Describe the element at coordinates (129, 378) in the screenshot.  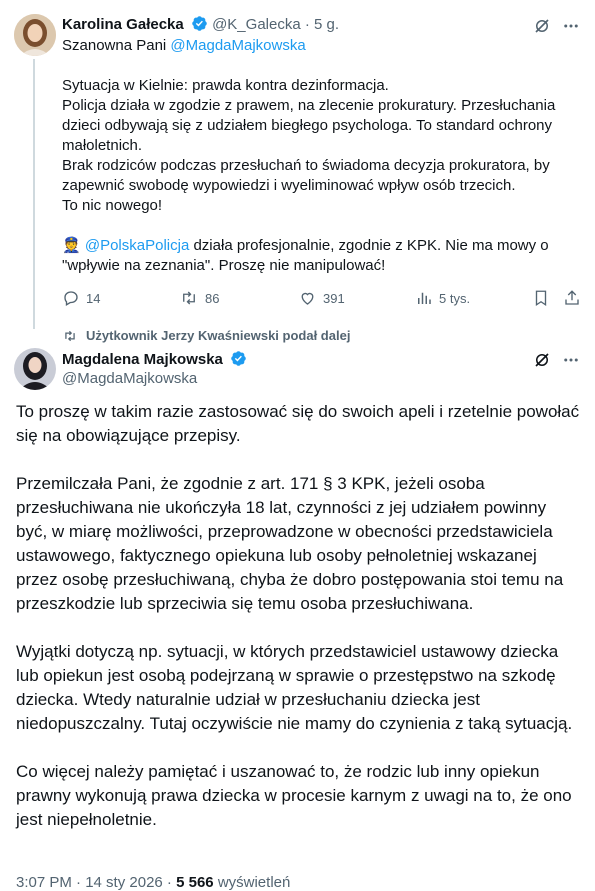
I see `author-handle: @MagdaMajkowska` at that location.